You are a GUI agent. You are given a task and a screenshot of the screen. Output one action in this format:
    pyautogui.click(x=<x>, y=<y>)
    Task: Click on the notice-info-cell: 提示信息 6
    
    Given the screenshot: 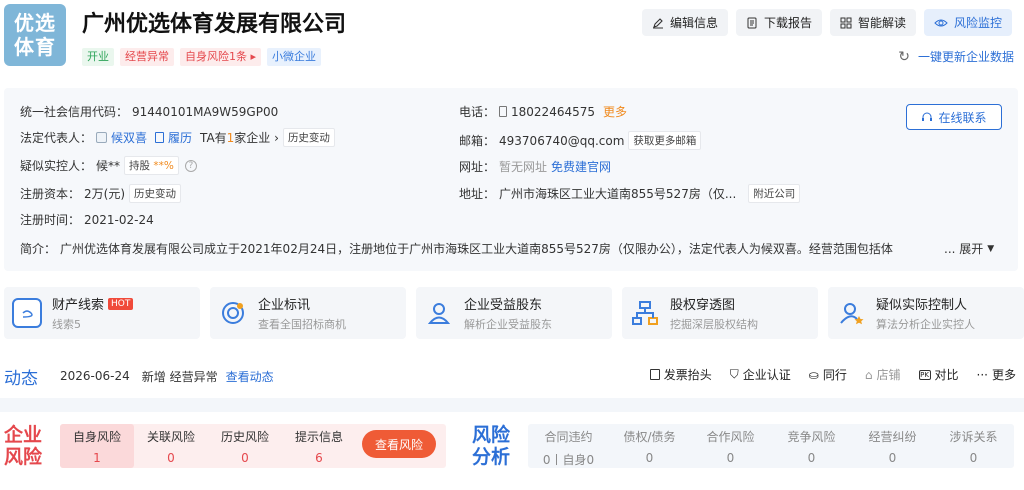 What is the action you would take?
    pyautogui.click(x=319, y=446)
    